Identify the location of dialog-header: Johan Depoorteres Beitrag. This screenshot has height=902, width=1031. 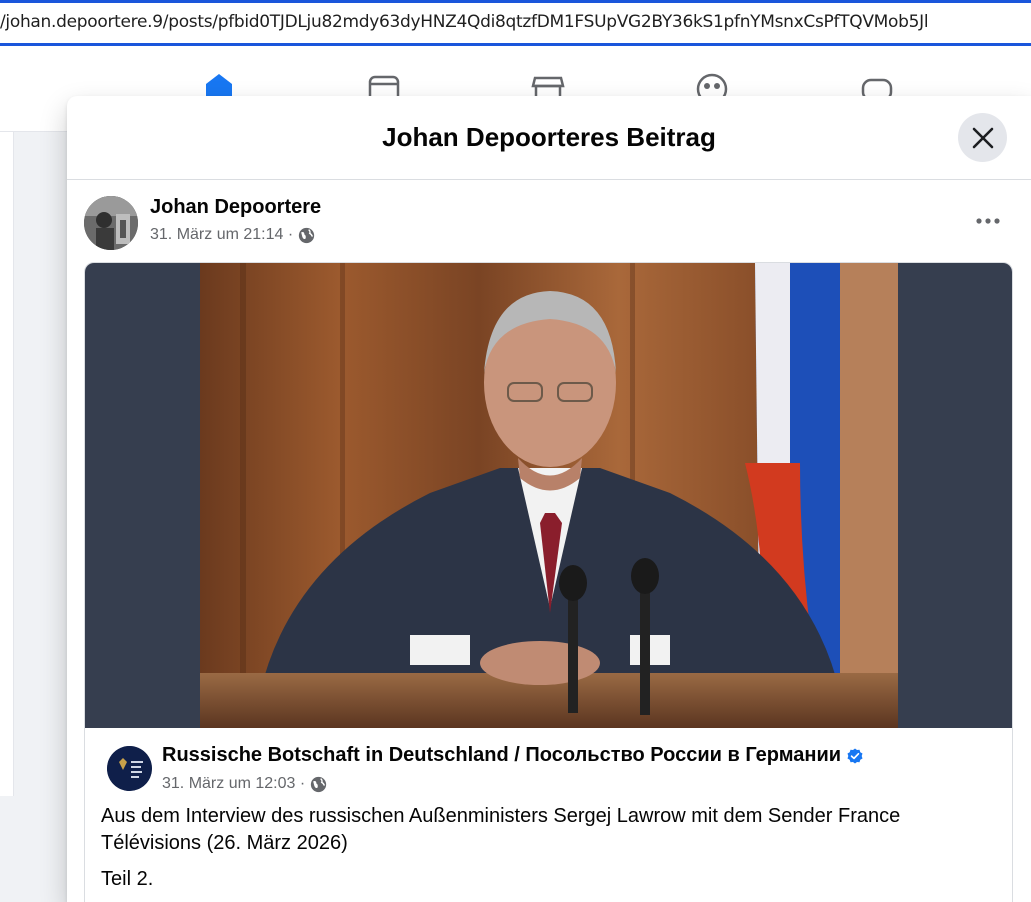
(549, 138).